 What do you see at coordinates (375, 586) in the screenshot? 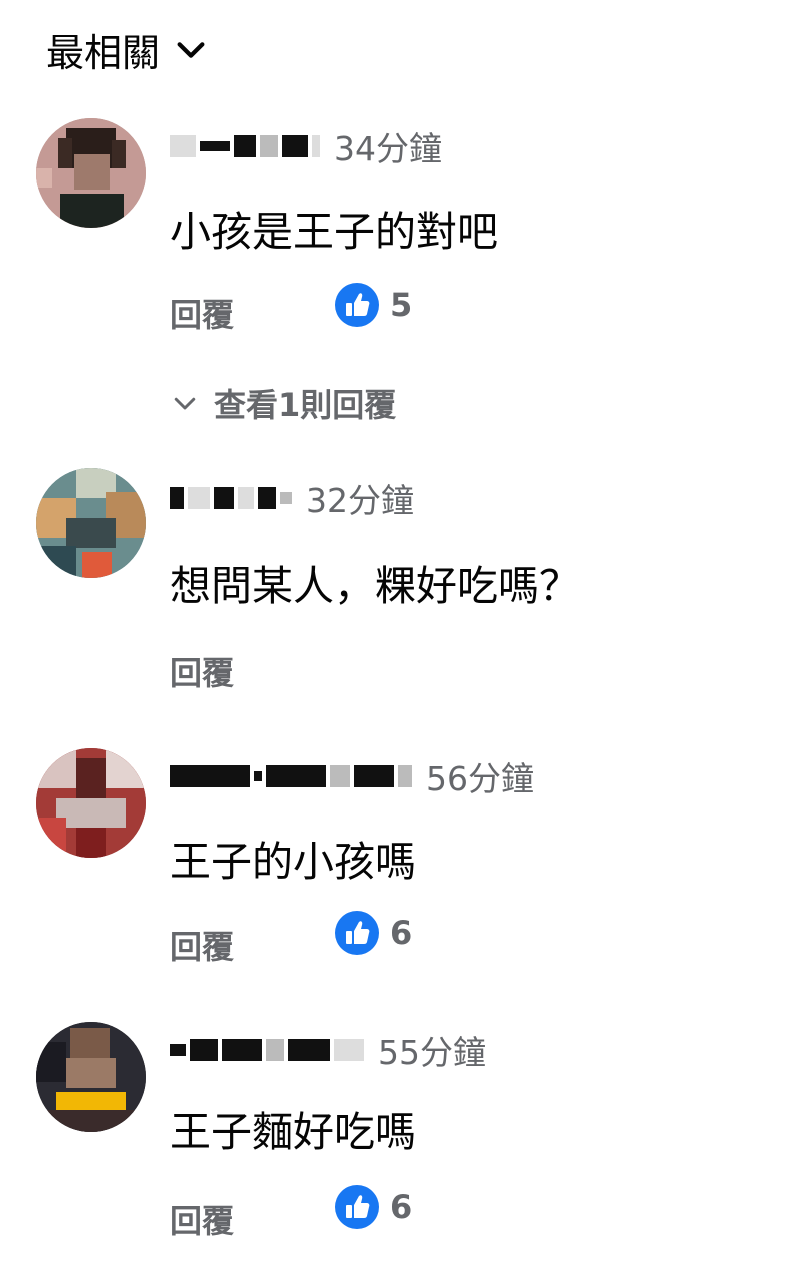
I see `comment-text: 想問某人，粿好吃嗎？` at bounding box center [375, 586].